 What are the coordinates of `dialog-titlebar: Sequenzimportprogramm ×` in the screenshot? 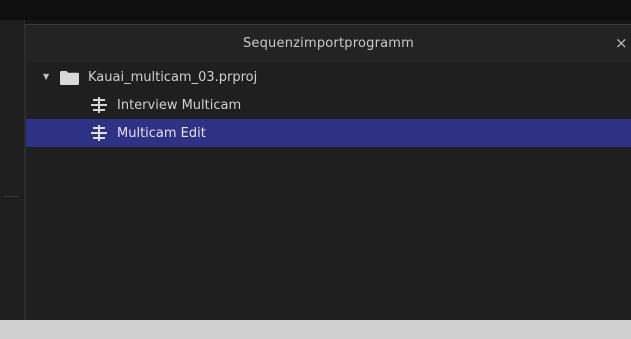 It's located at (328, 43).